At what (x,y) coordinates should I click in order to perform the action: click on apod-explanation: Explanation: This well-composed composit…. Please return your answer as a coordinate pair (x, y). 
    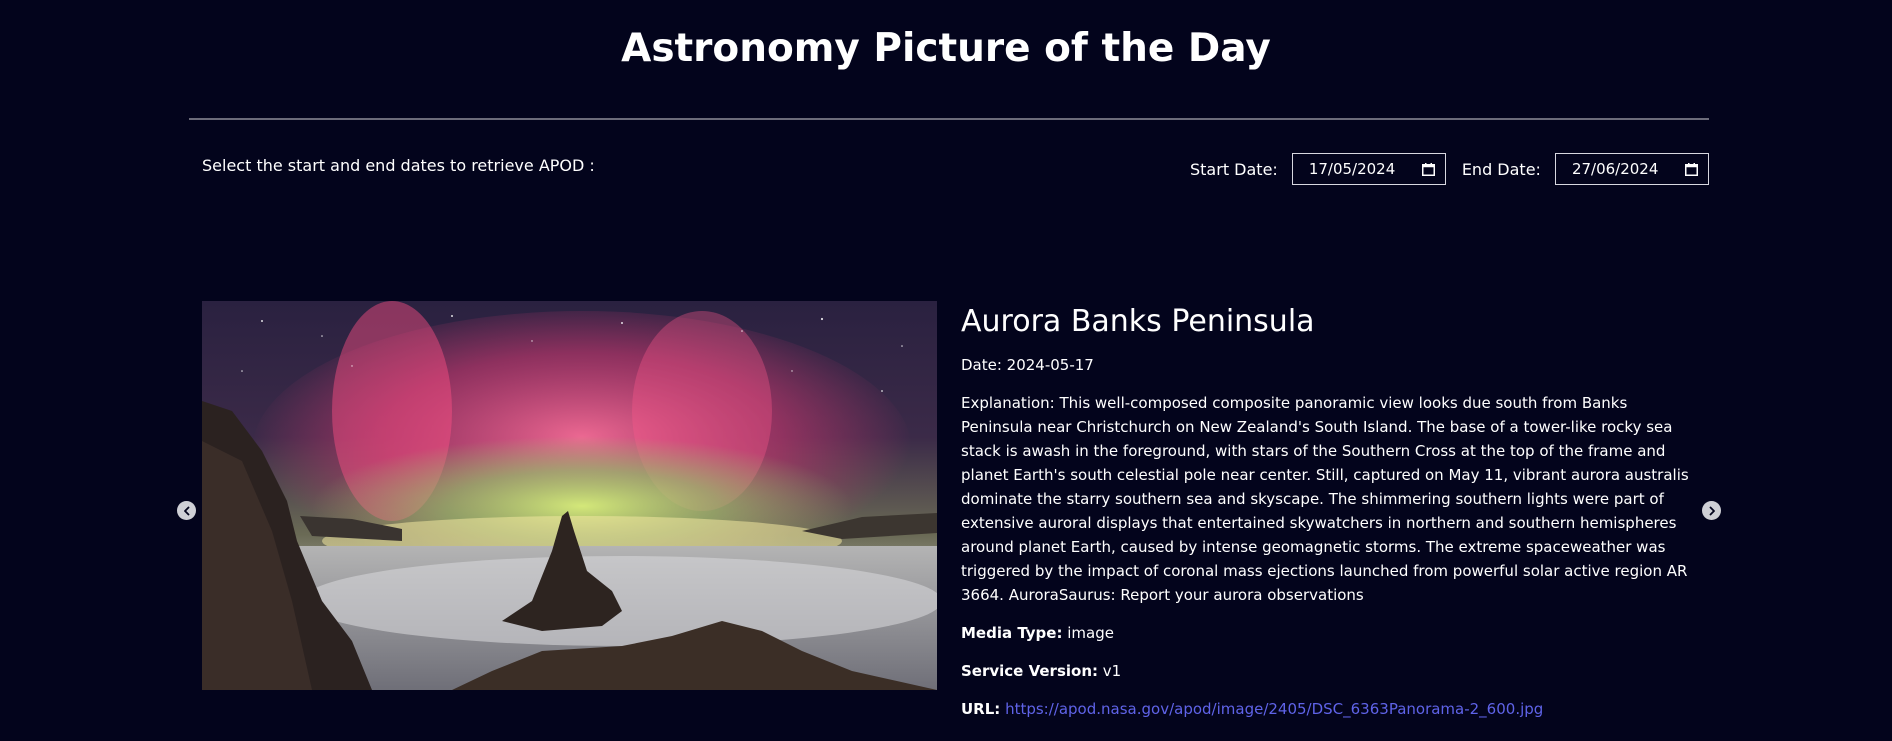
    Looking at the image, I should click on (1325, 499).